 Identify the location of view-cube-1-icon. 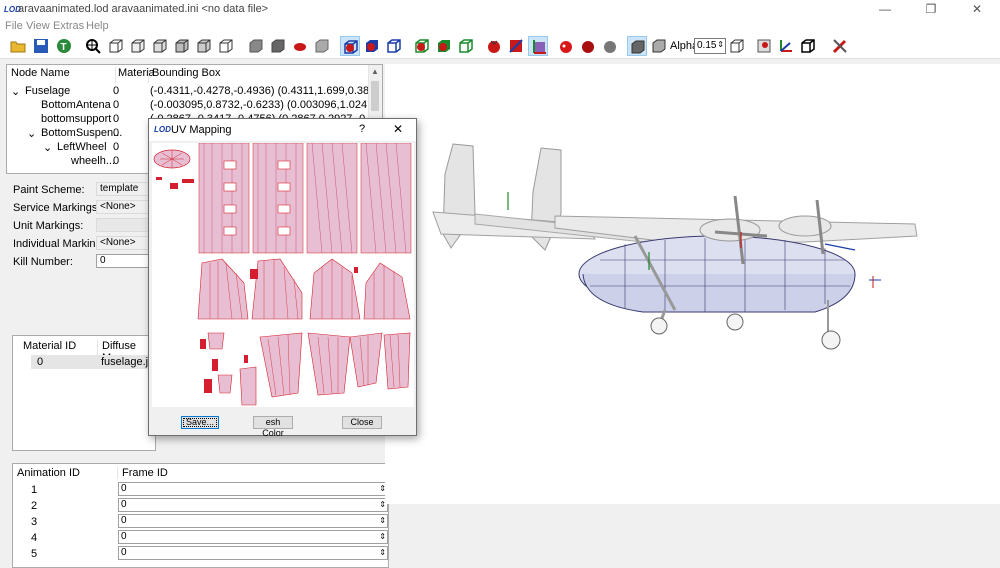
(116, 46).